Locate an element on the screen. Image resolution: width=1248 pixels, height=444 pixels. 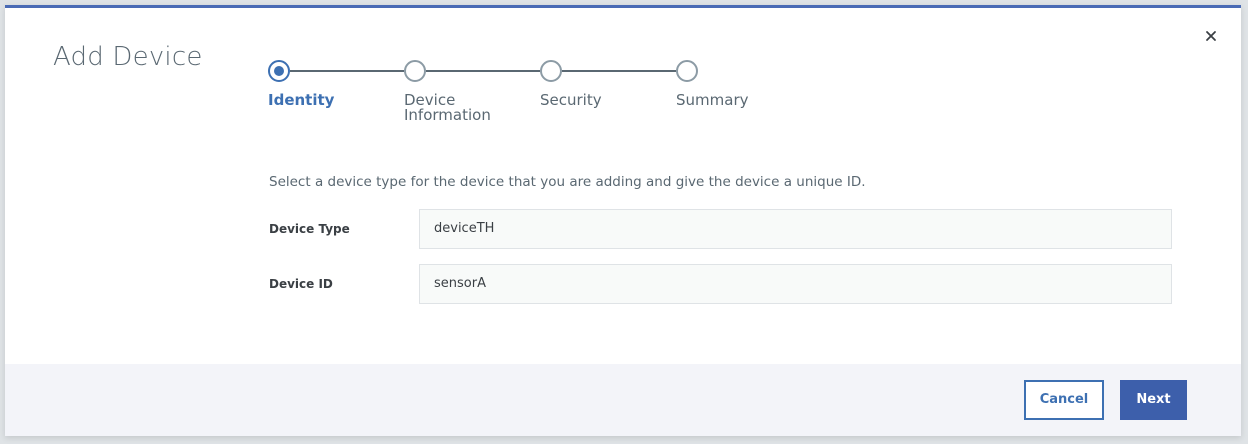
next-button: Next is located at coordinates (1153, 400).